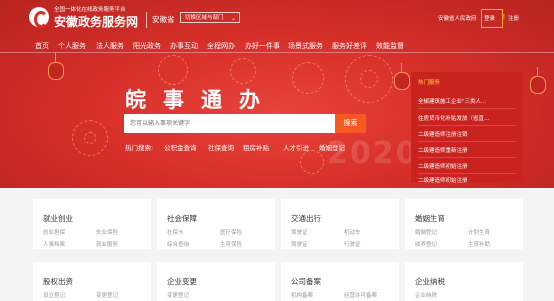 Image resolution: width=554 pixels, height=301 pixels. Describe the element at coordinates (90, 10) in the screenshot. I see `site-tagline: 全国一体化在线政务服务平台` at that location.